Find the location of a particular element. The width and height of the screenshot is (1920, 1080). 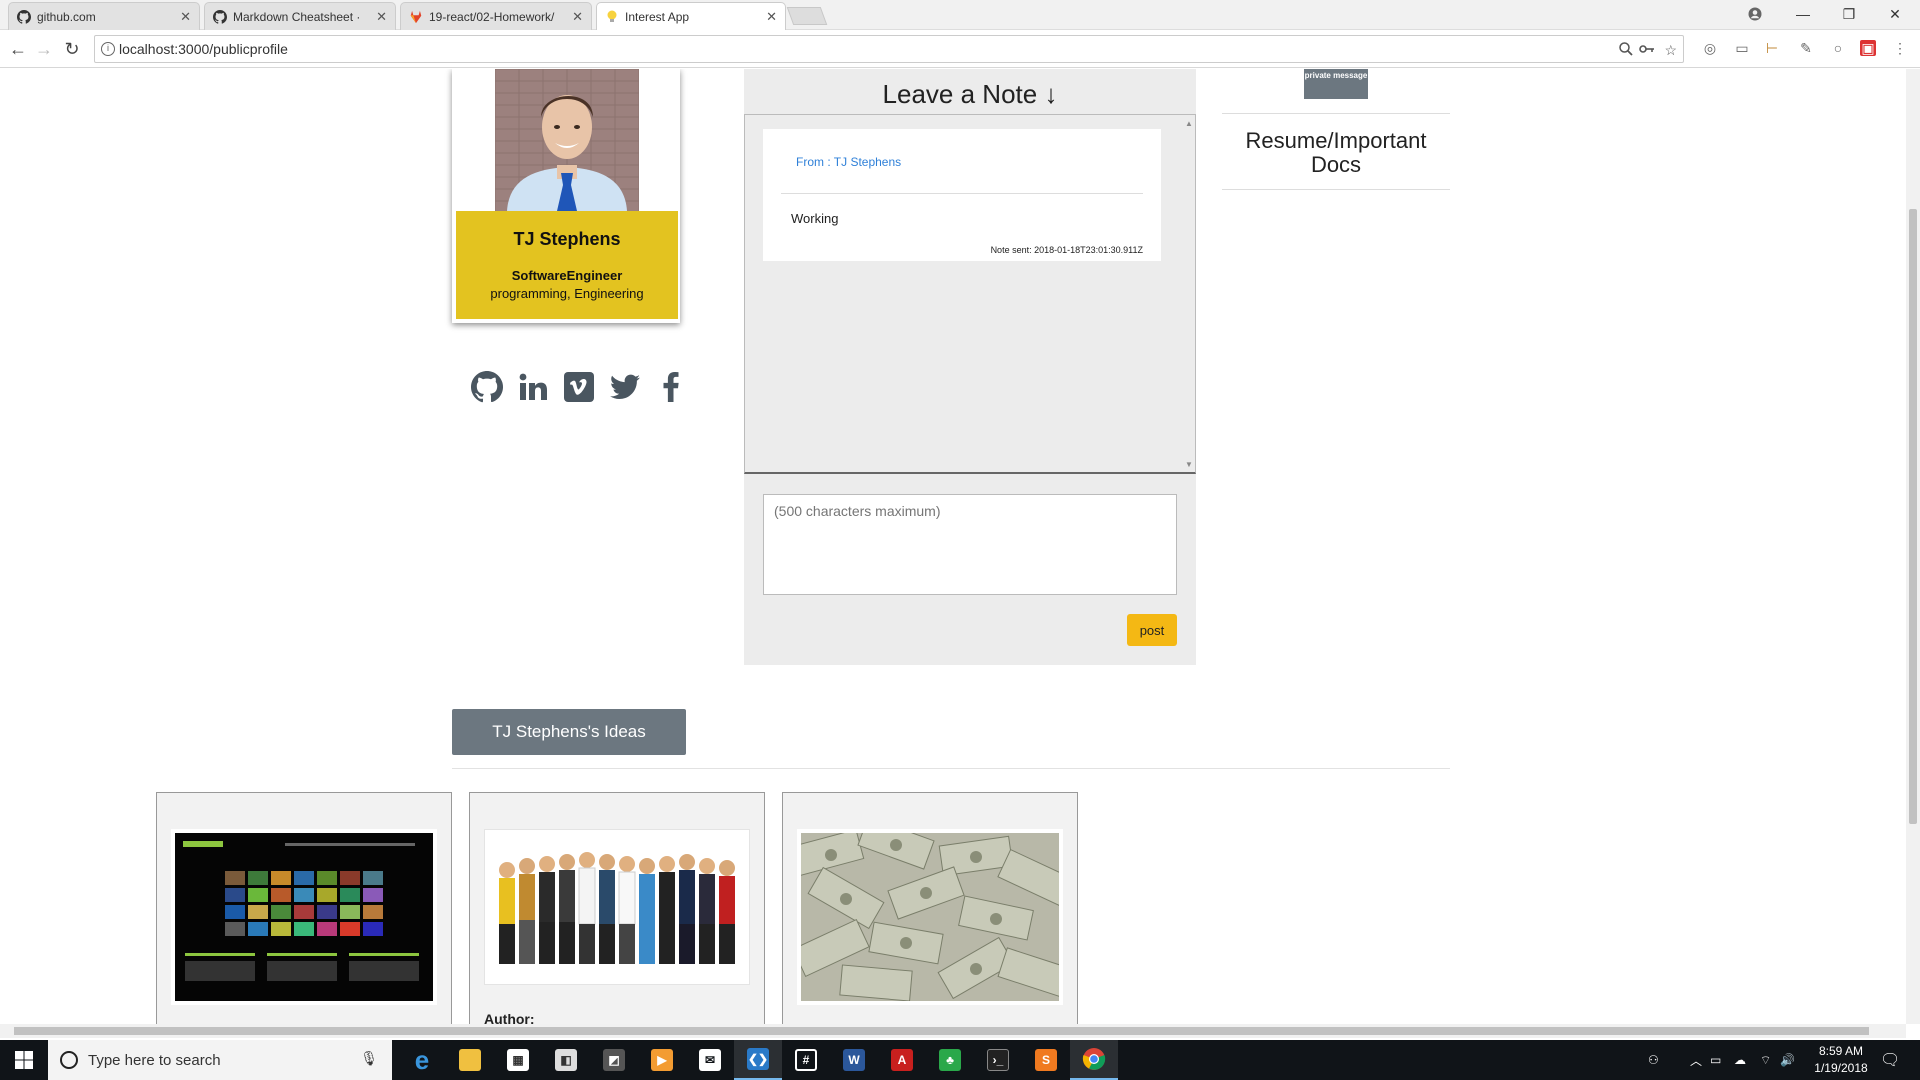

extension-icon: ◎ is located at coordinates (1710, 48).